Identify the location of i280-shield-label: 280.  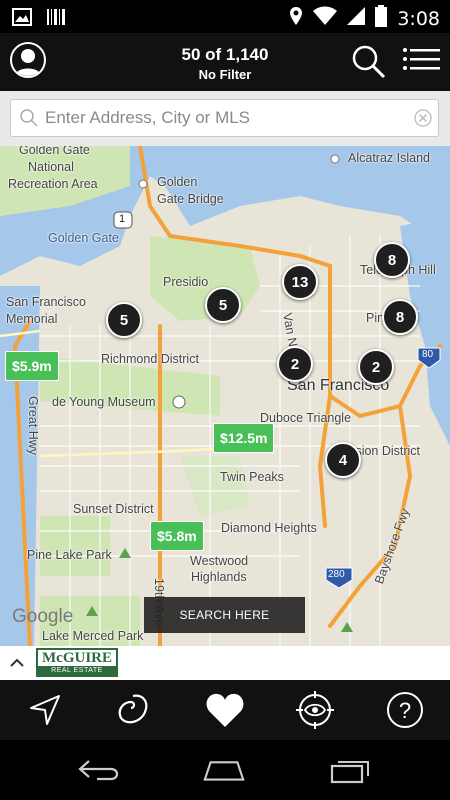
(336, 574).